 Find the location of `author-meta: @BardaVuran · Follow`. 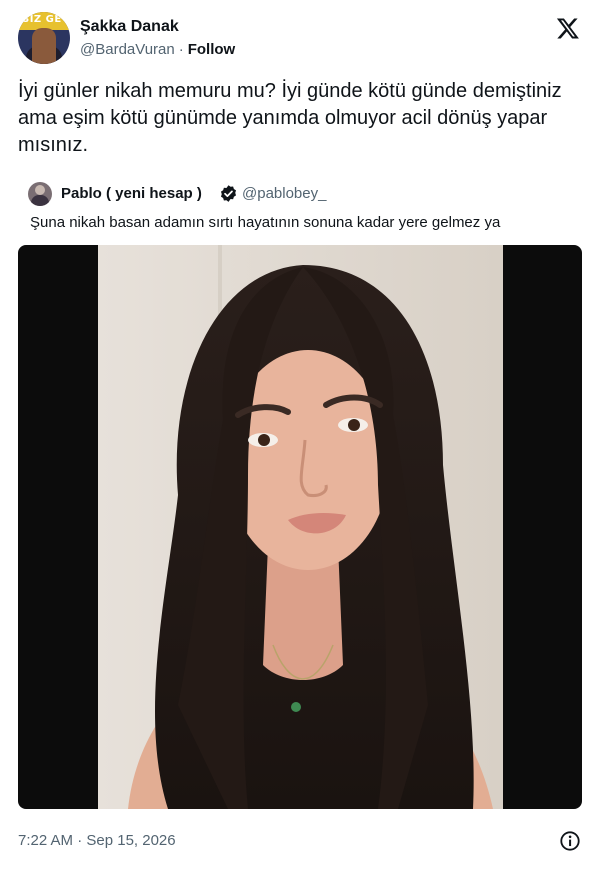

author-meta: @BardaVuran · Follow is located at coordinates (157, 49).